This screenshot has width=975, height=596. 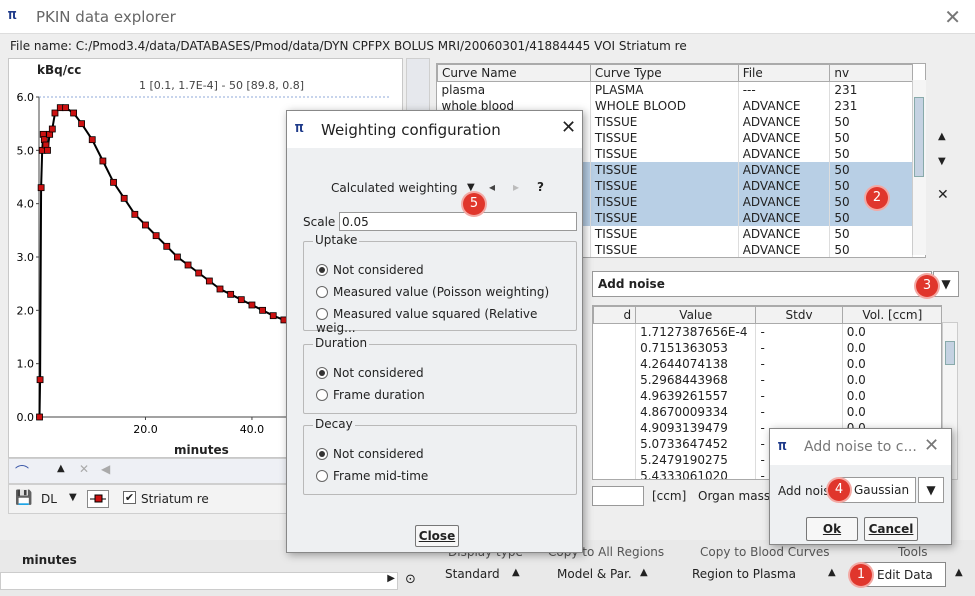 I want to click on upper-tab-tools: Tools, so click(x=913, y=552).